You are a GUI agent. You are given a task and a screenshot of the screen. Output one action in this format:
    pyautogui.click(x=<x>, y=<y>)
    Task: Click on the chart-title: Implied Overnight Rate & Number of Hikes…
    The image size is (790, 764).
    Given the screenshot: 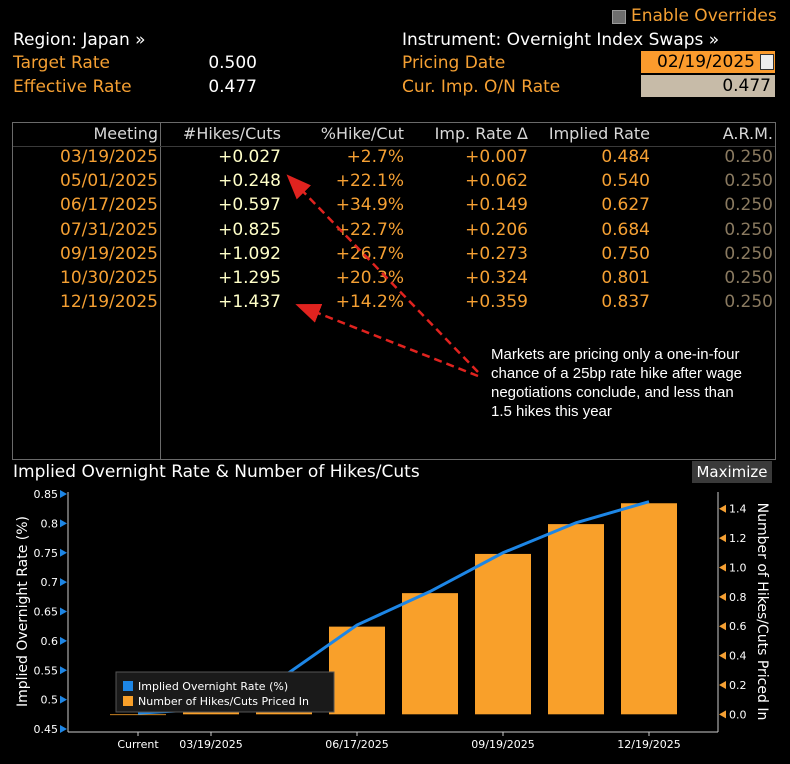 What is the action you would take?
    pyautogui.click(x=216, y=472)
    